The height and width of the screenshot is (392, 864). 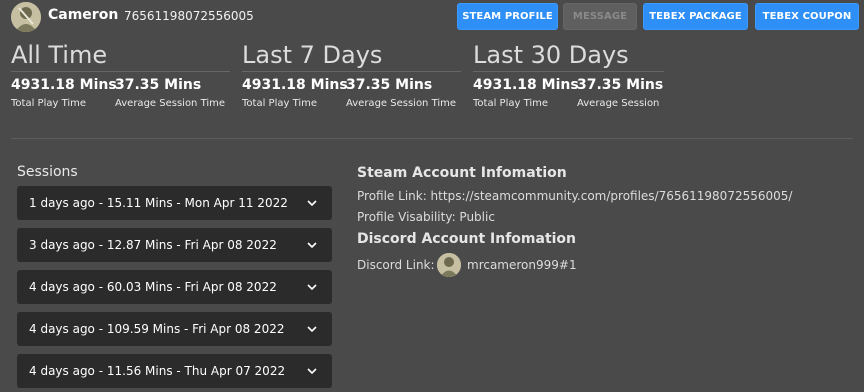 What do you see at coordinates (83, 15) in the screenshot?
I see `user-name: Cameron` at bounding box center [83, 15].